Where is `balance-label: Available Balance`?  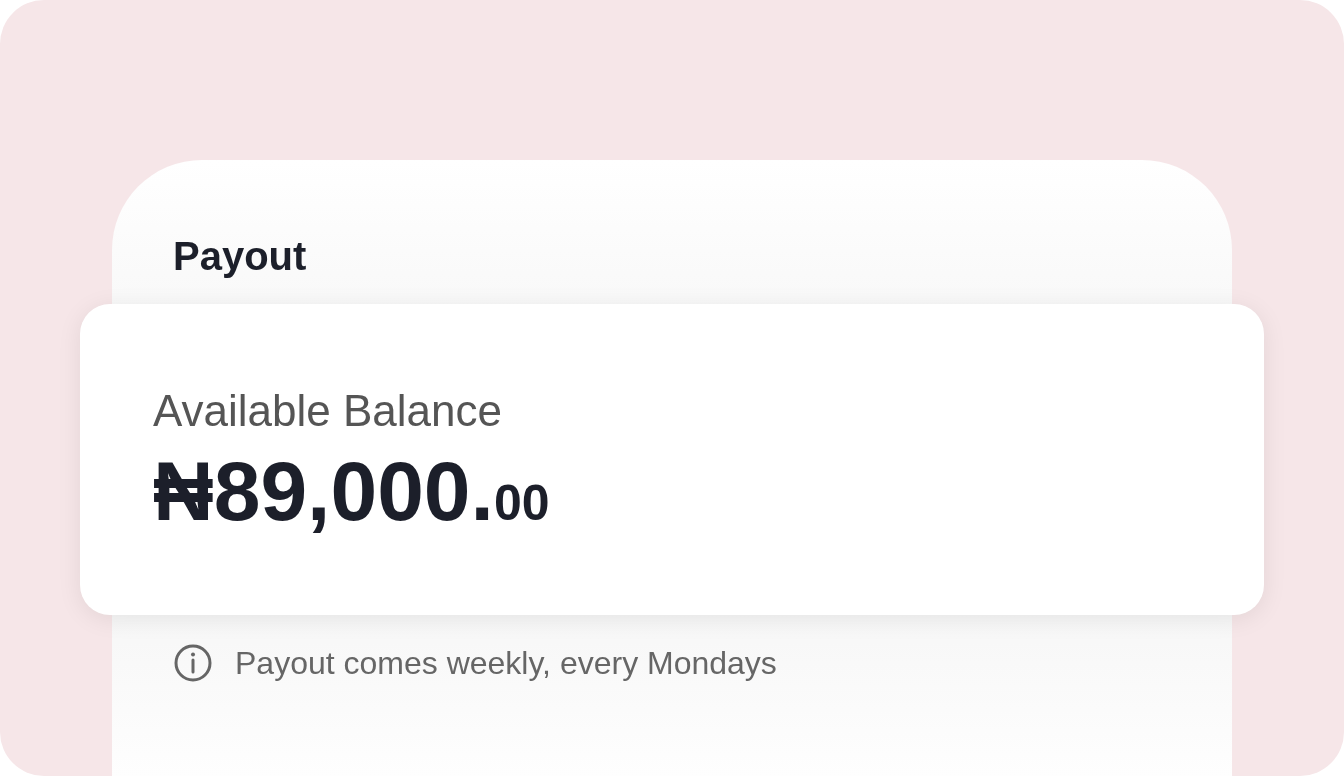
balance-label: Available Balance is located at coordinates (328, 411).